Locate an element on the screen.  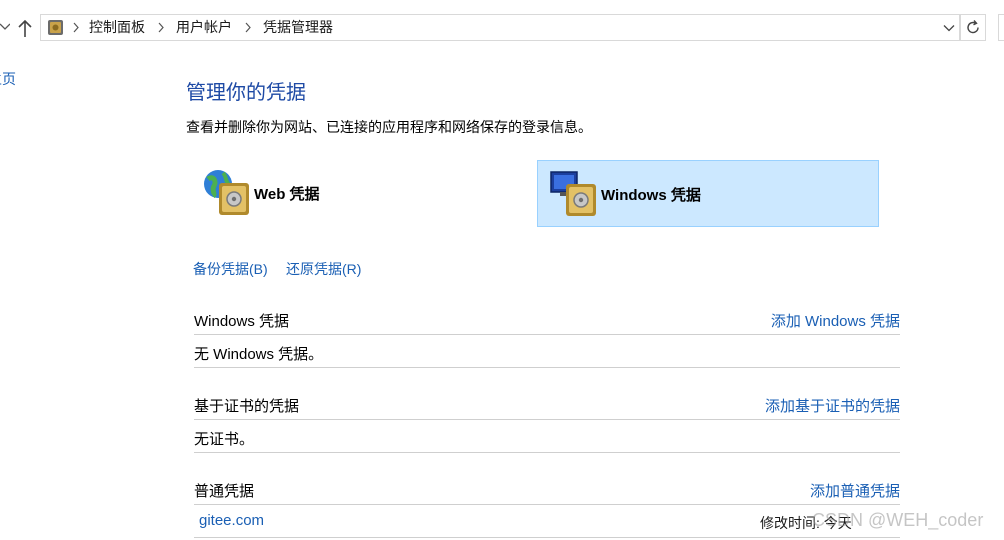
address-toolbar: 控制面板 用户帐户 凭据管理器 is located at coordinates (502, 28).